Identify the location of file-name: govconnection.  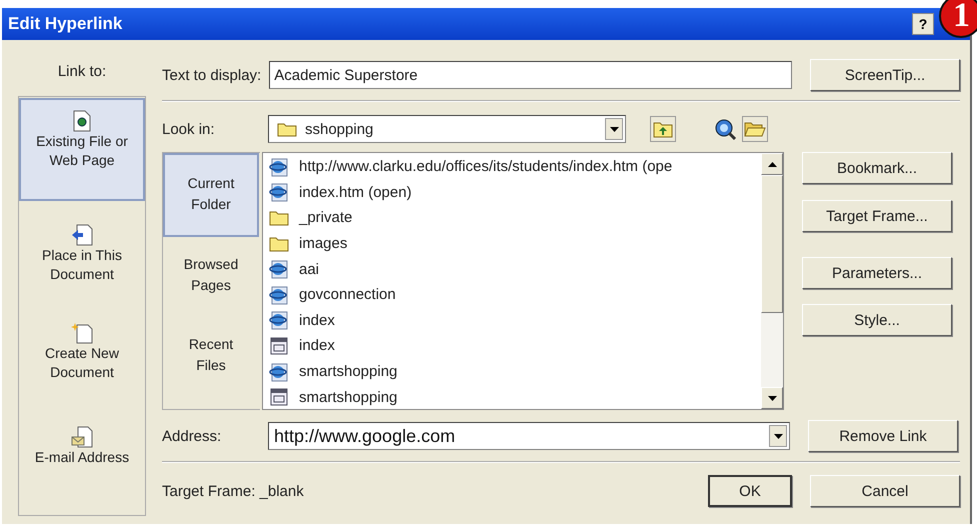
(347, 295).